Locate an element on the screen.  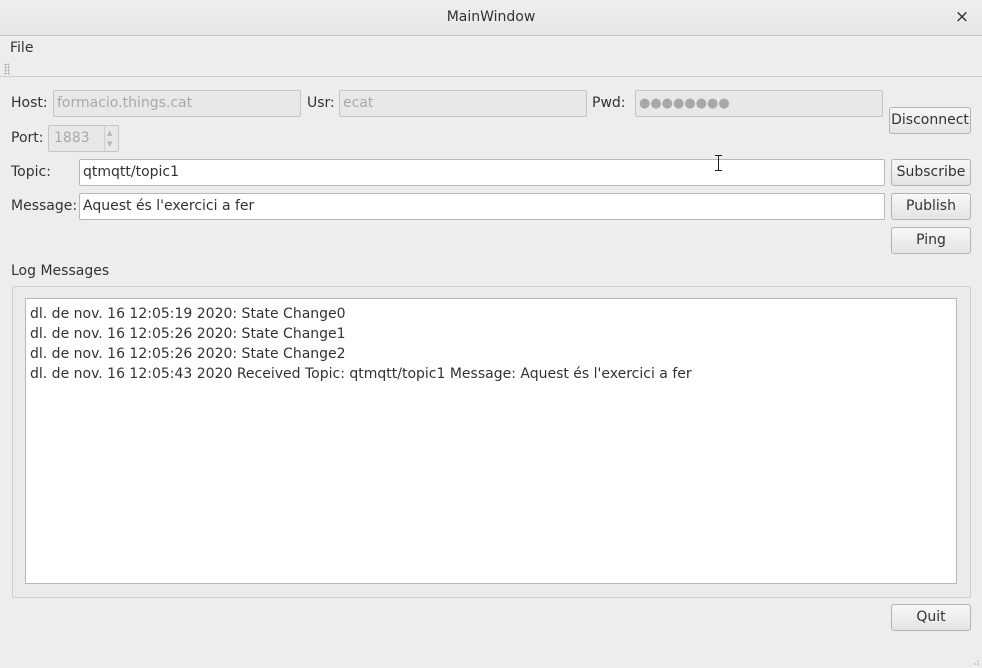
publish-button: Publish is located at coordinates (931, 206).